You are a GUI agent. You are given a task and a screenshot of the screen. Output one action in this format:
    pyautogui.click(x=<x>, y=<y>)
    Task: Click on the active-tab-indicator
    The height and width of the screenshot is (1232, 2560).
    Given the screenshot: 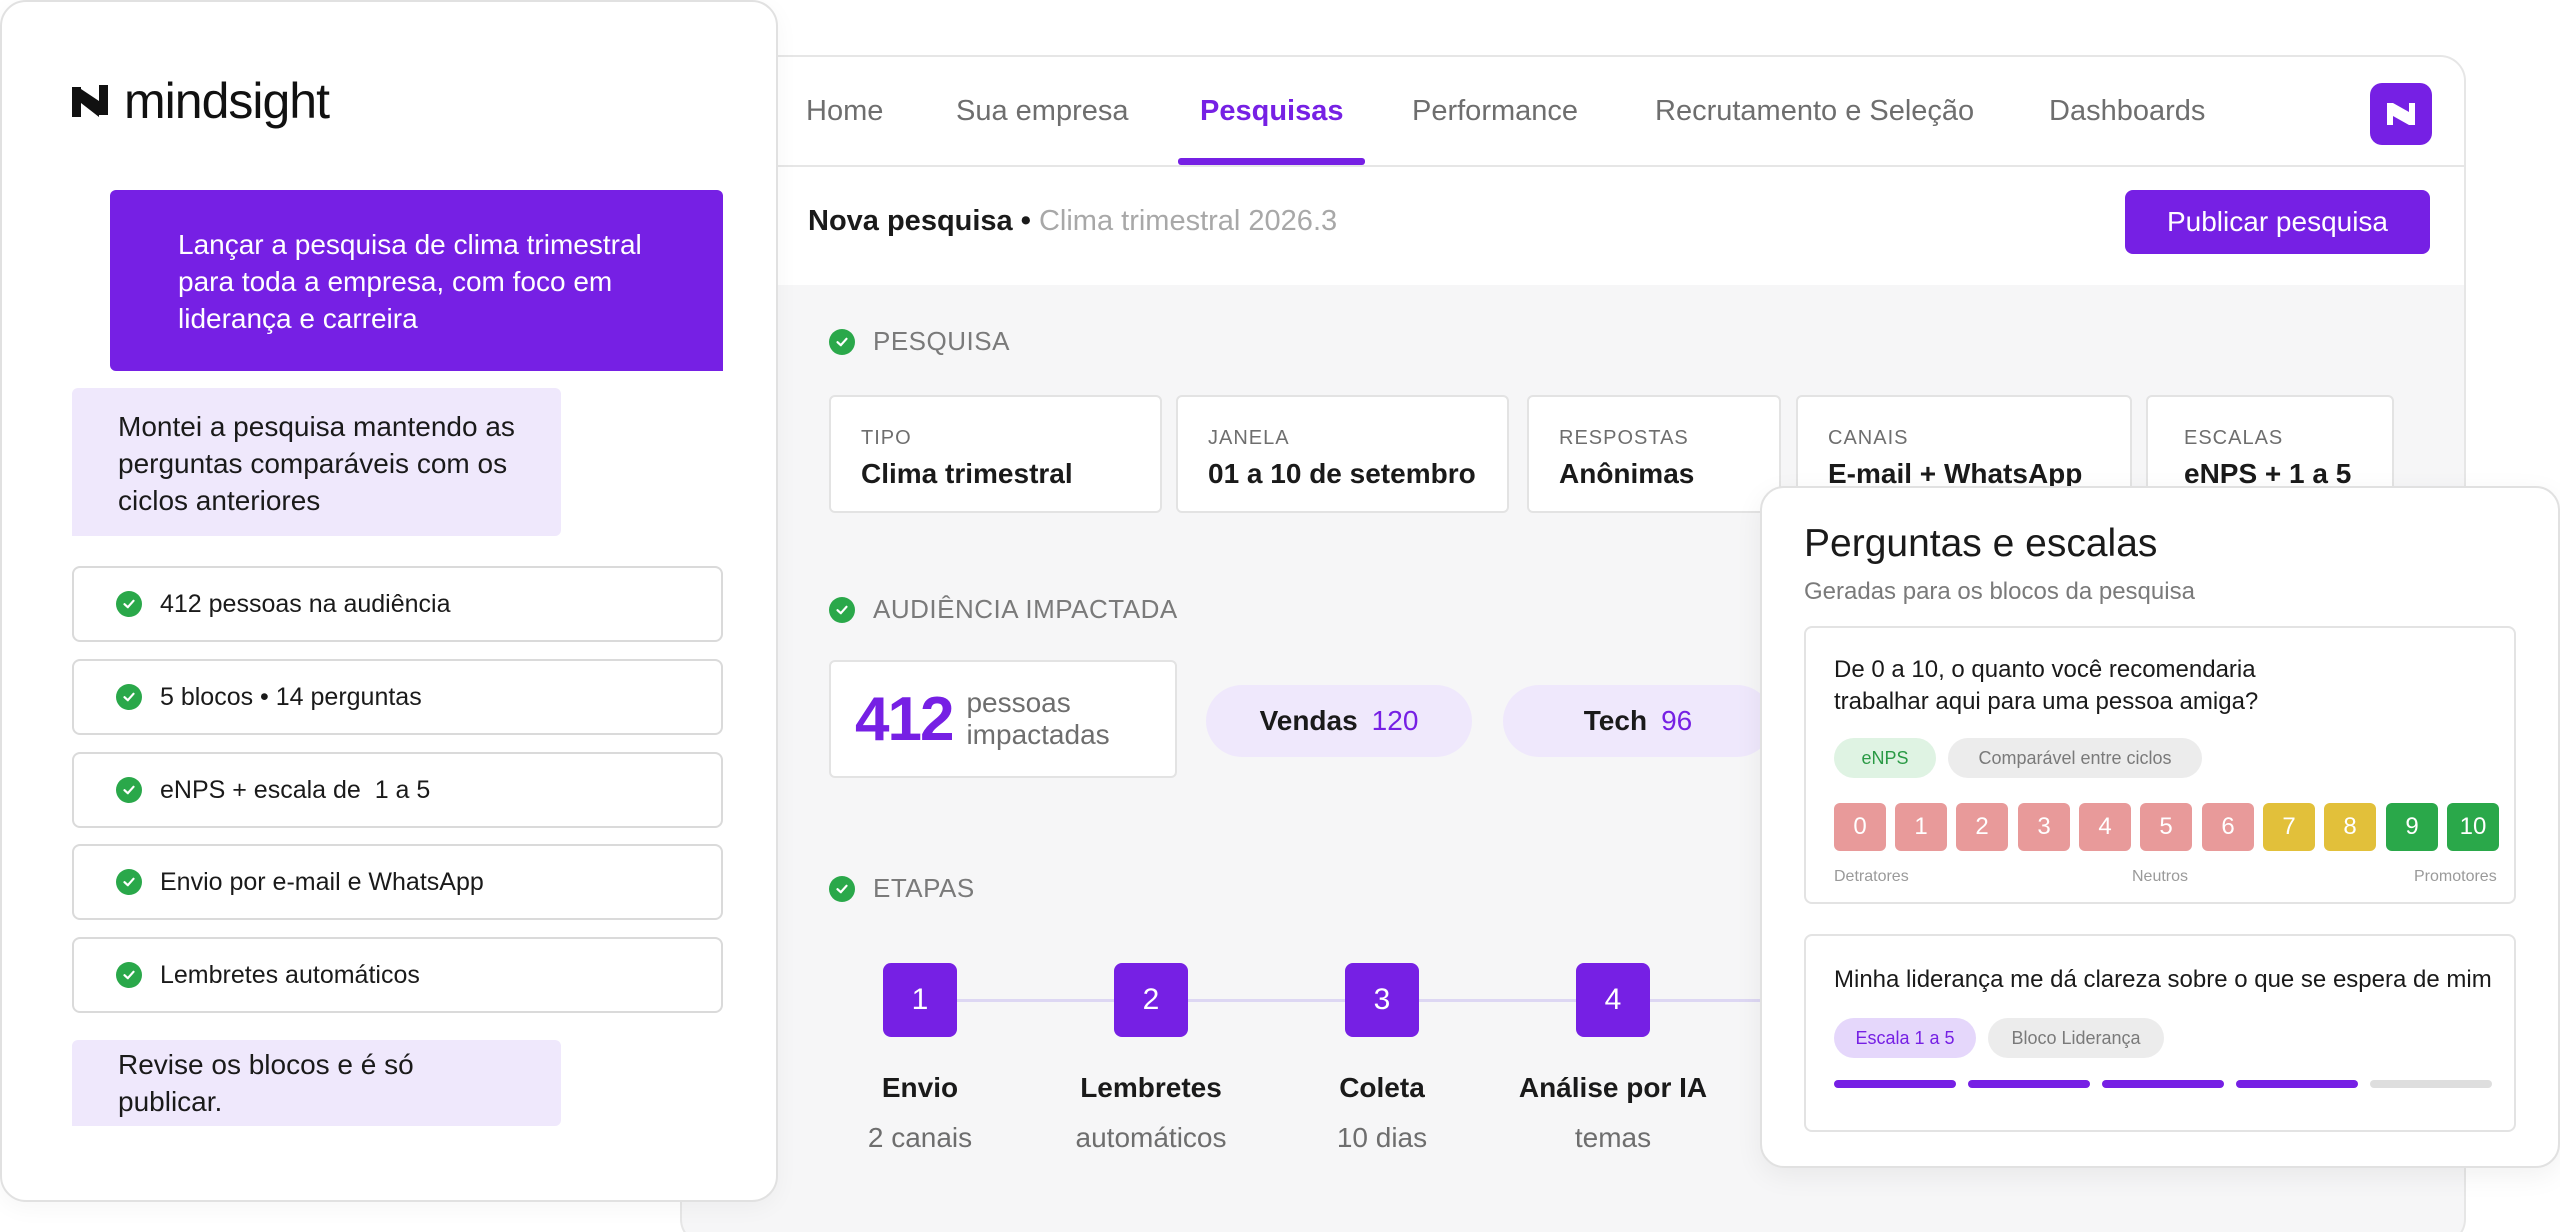 What is the action you would take?
    pyautogui.click(x=1271, y=161)
    